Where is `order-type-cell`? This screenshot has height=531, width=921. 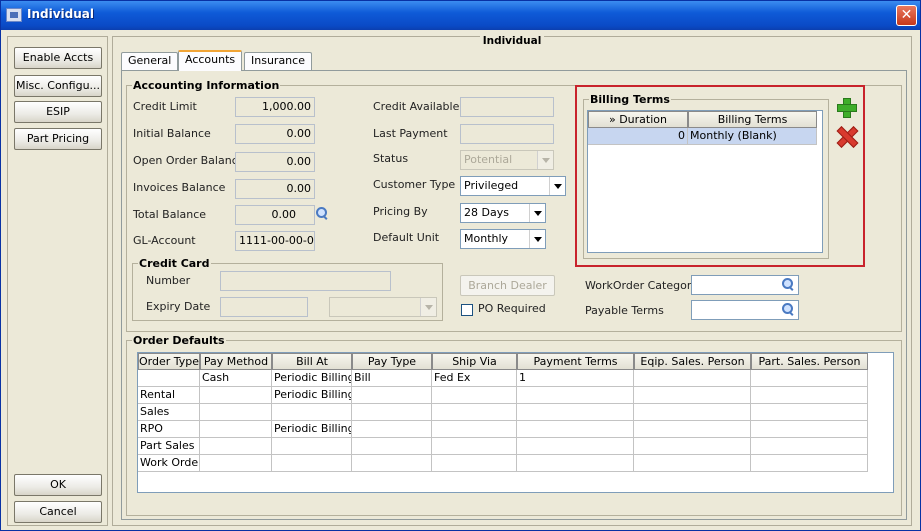
order-type-cell is located at coordinates (169, 378).